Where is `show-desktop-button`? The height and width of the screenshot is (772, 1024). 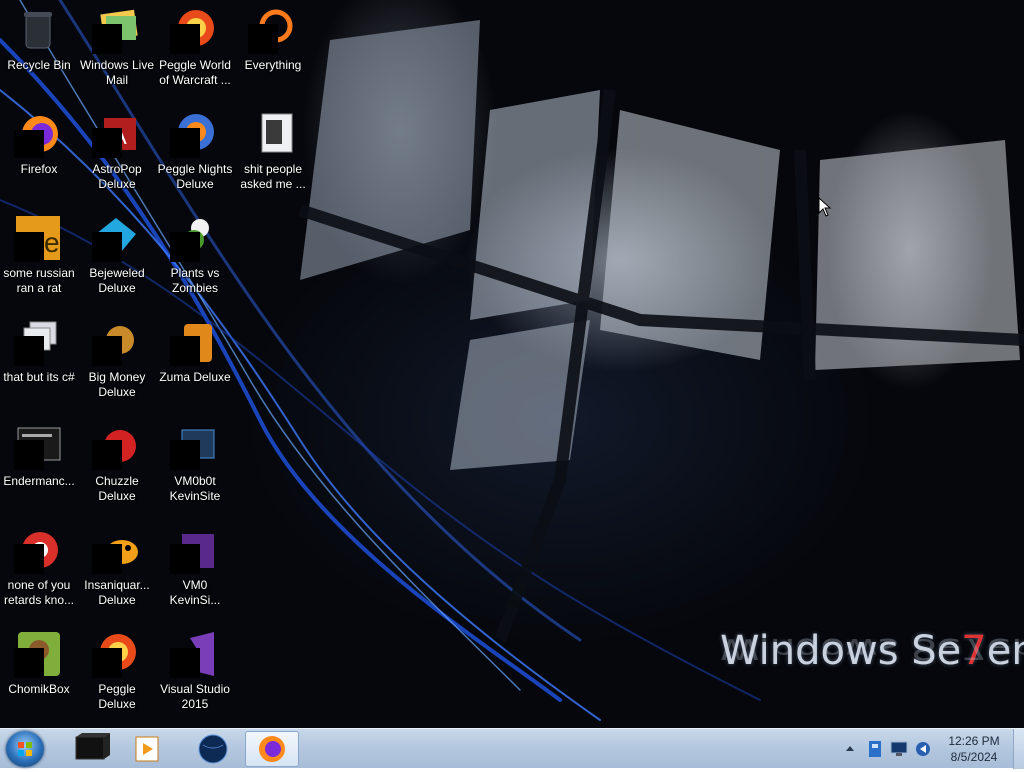
show-desktop-button is located at coordinates (1018, 749).